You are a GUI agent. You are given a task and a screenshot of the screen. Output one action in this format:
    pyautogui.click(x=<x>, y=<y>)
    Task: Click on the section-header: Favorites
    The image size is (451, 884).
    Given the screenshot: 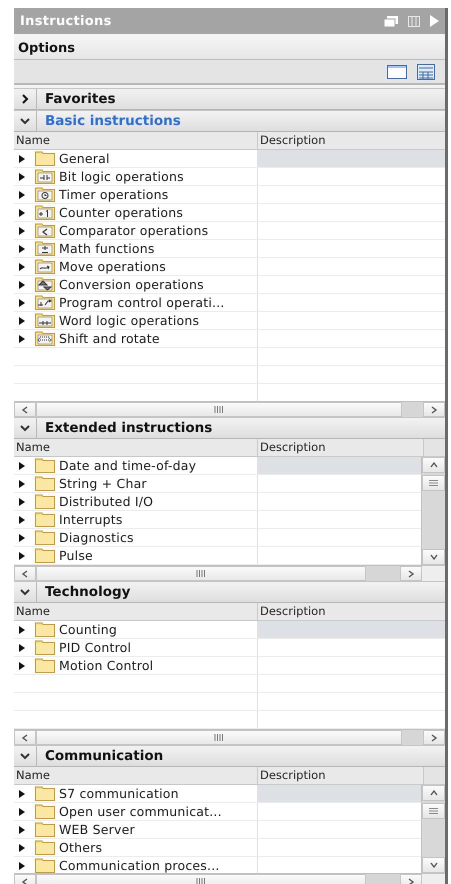 What is the action you would take?
    pyautogui.click(x=229, y=99)
    